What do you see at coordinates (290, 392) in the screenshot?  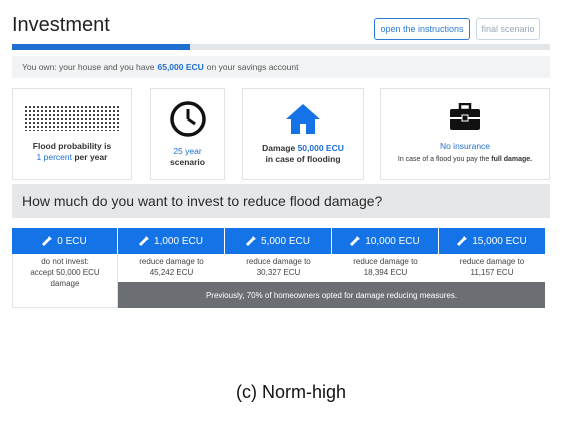 I see `figure-caption: (c) Norm-high` at bounding box center [290, 392].